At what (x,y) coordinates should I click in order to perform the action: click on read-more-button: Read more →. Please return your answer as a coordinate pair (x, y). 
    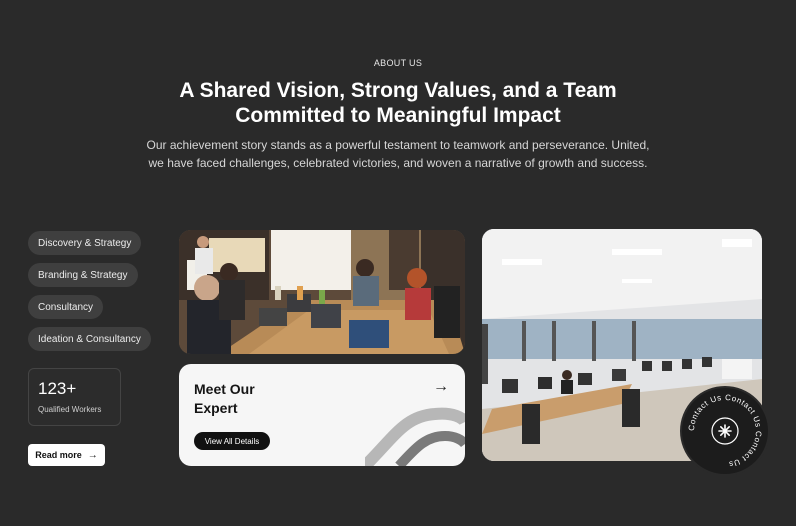
    Looking at the image, I should click on (66, 455).